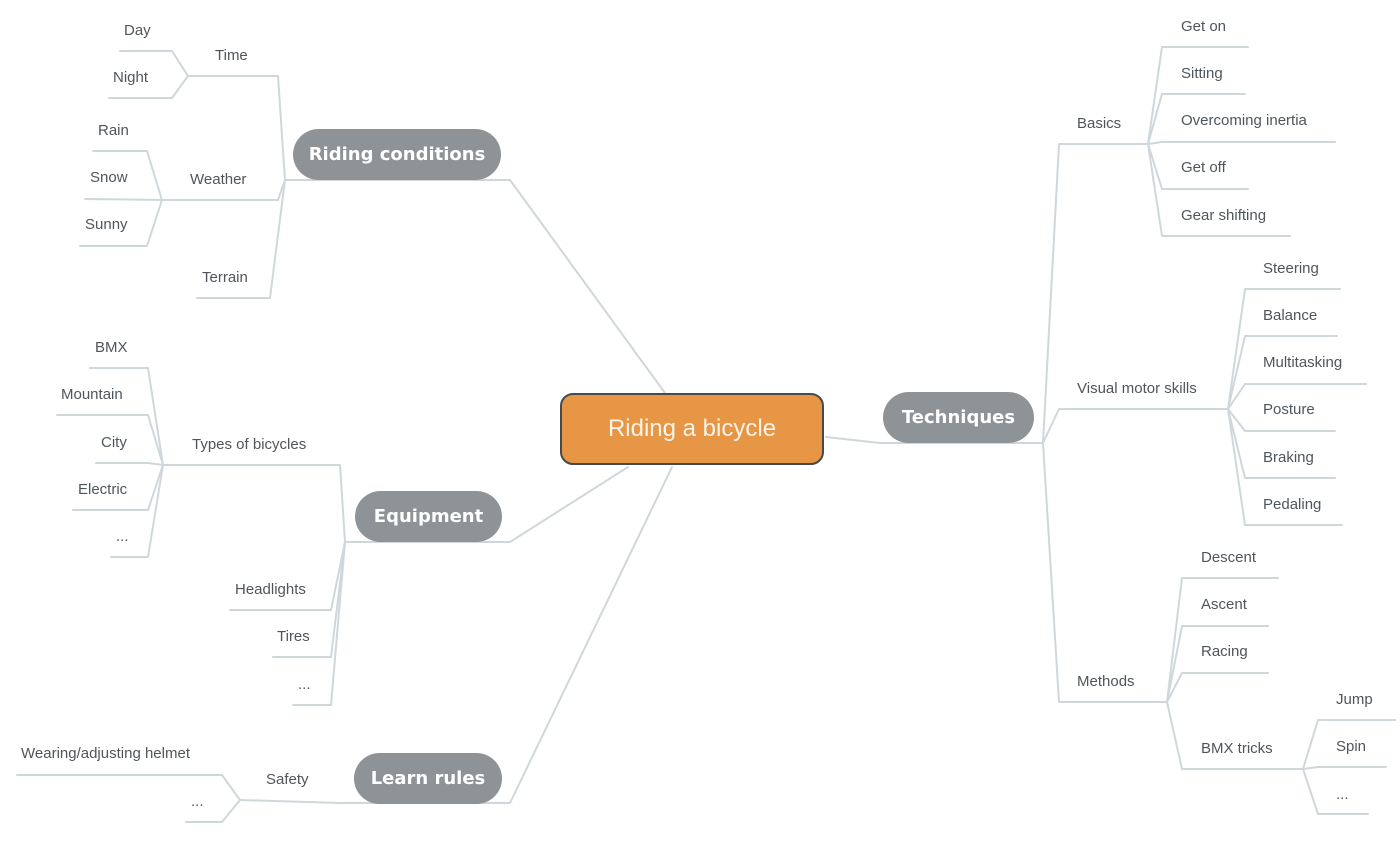 Image resolution: width=1400 pixels, height=860 pixels. I want to click on subtopic-visual-motor-skills: Visual motor skills, so click(1137, 388).